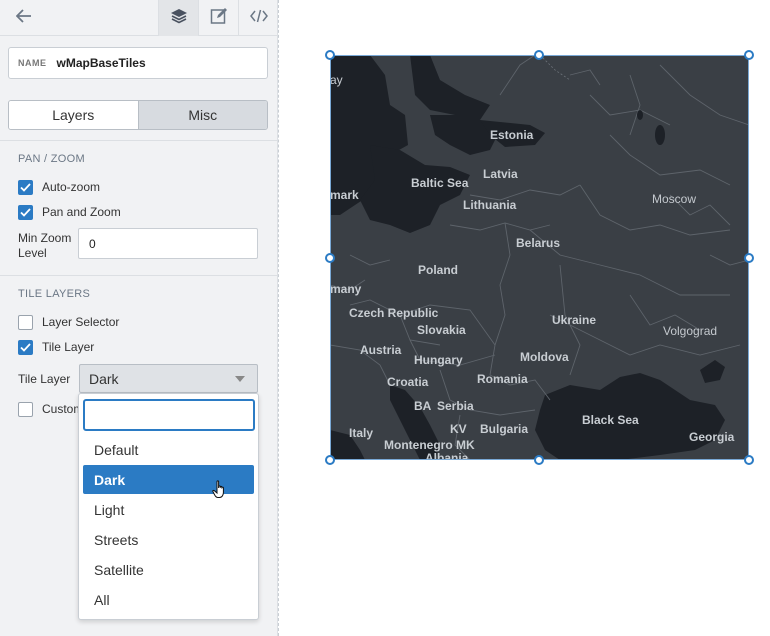  I want to click on layers-misc-toggle: Layers Misc, so click(138, 115).